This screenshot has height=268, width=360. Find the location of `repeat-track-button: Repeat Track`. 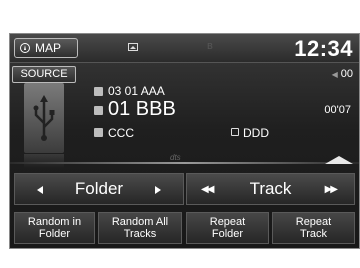

repeat-track-button: Repeat Track is located at coordinates (313, 228).